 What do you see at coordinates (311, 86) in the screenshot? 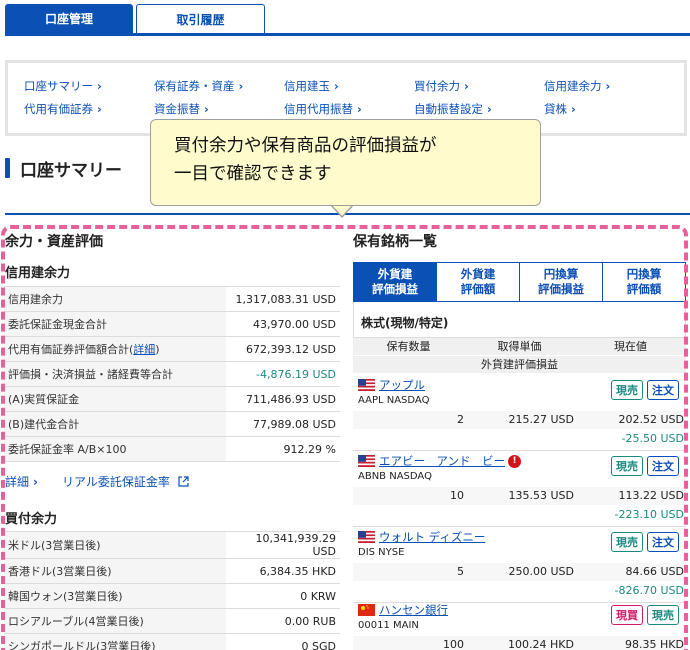
I see `link-margin-positions: 信用建玉 ›` at bounding box center [311, 86].